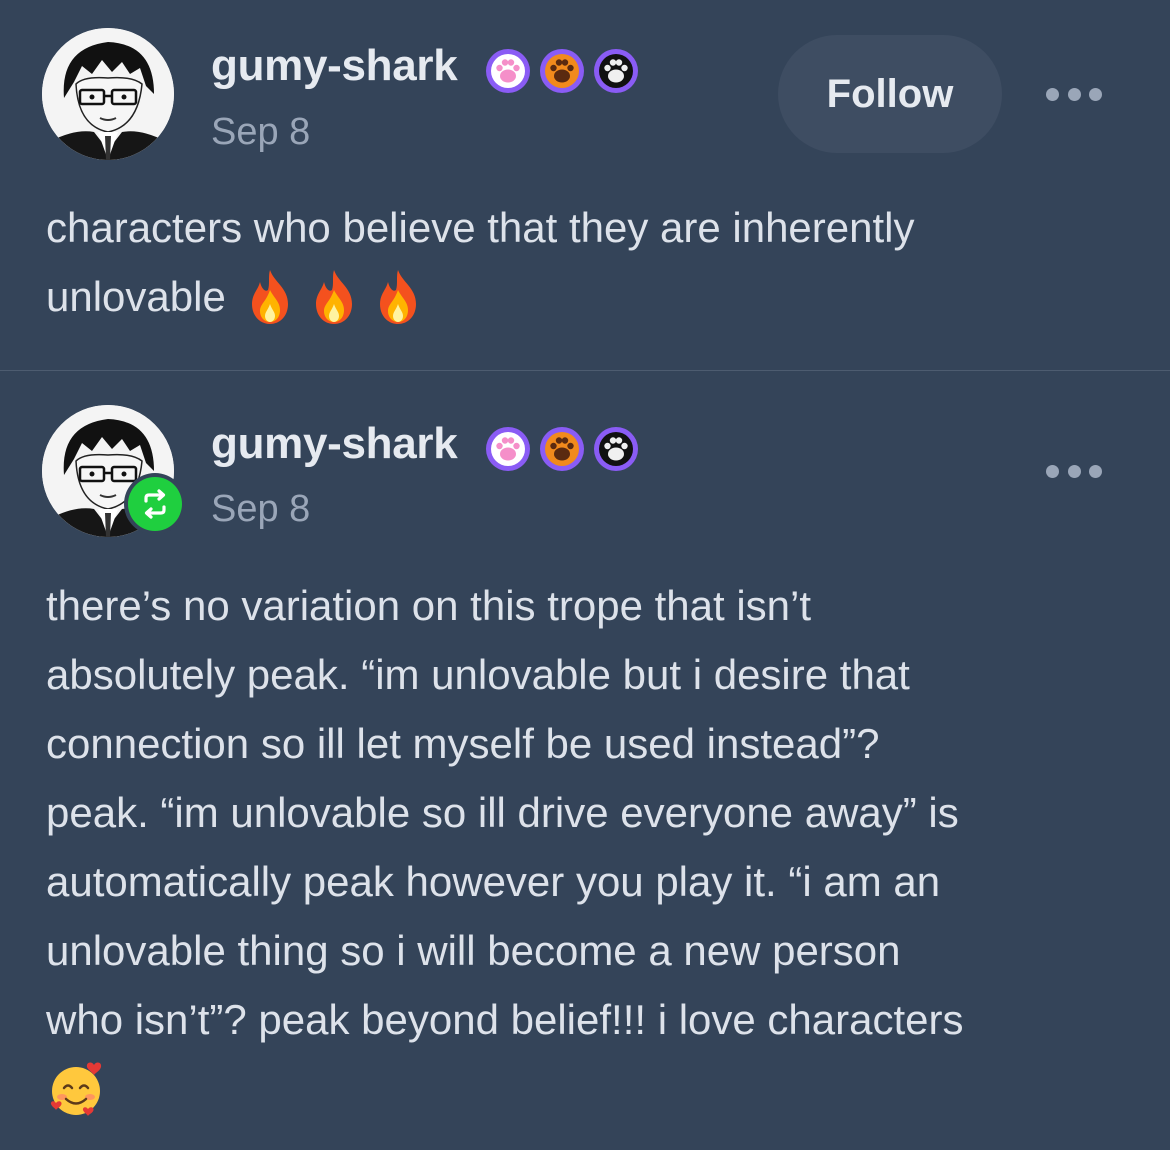 The image size is (1170, 1150). I want to click on avatar, so click(108, 94).